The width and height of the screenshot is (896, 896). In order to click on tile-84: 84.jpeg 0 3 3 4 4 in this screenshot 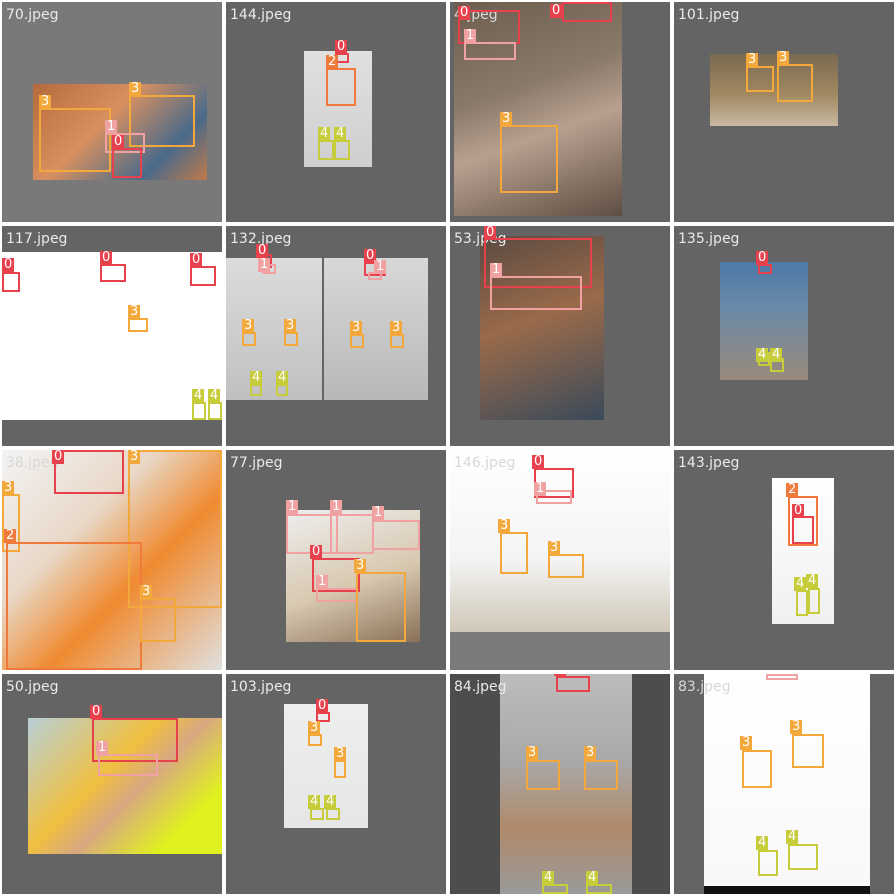, I will do `click(560, 784)`.